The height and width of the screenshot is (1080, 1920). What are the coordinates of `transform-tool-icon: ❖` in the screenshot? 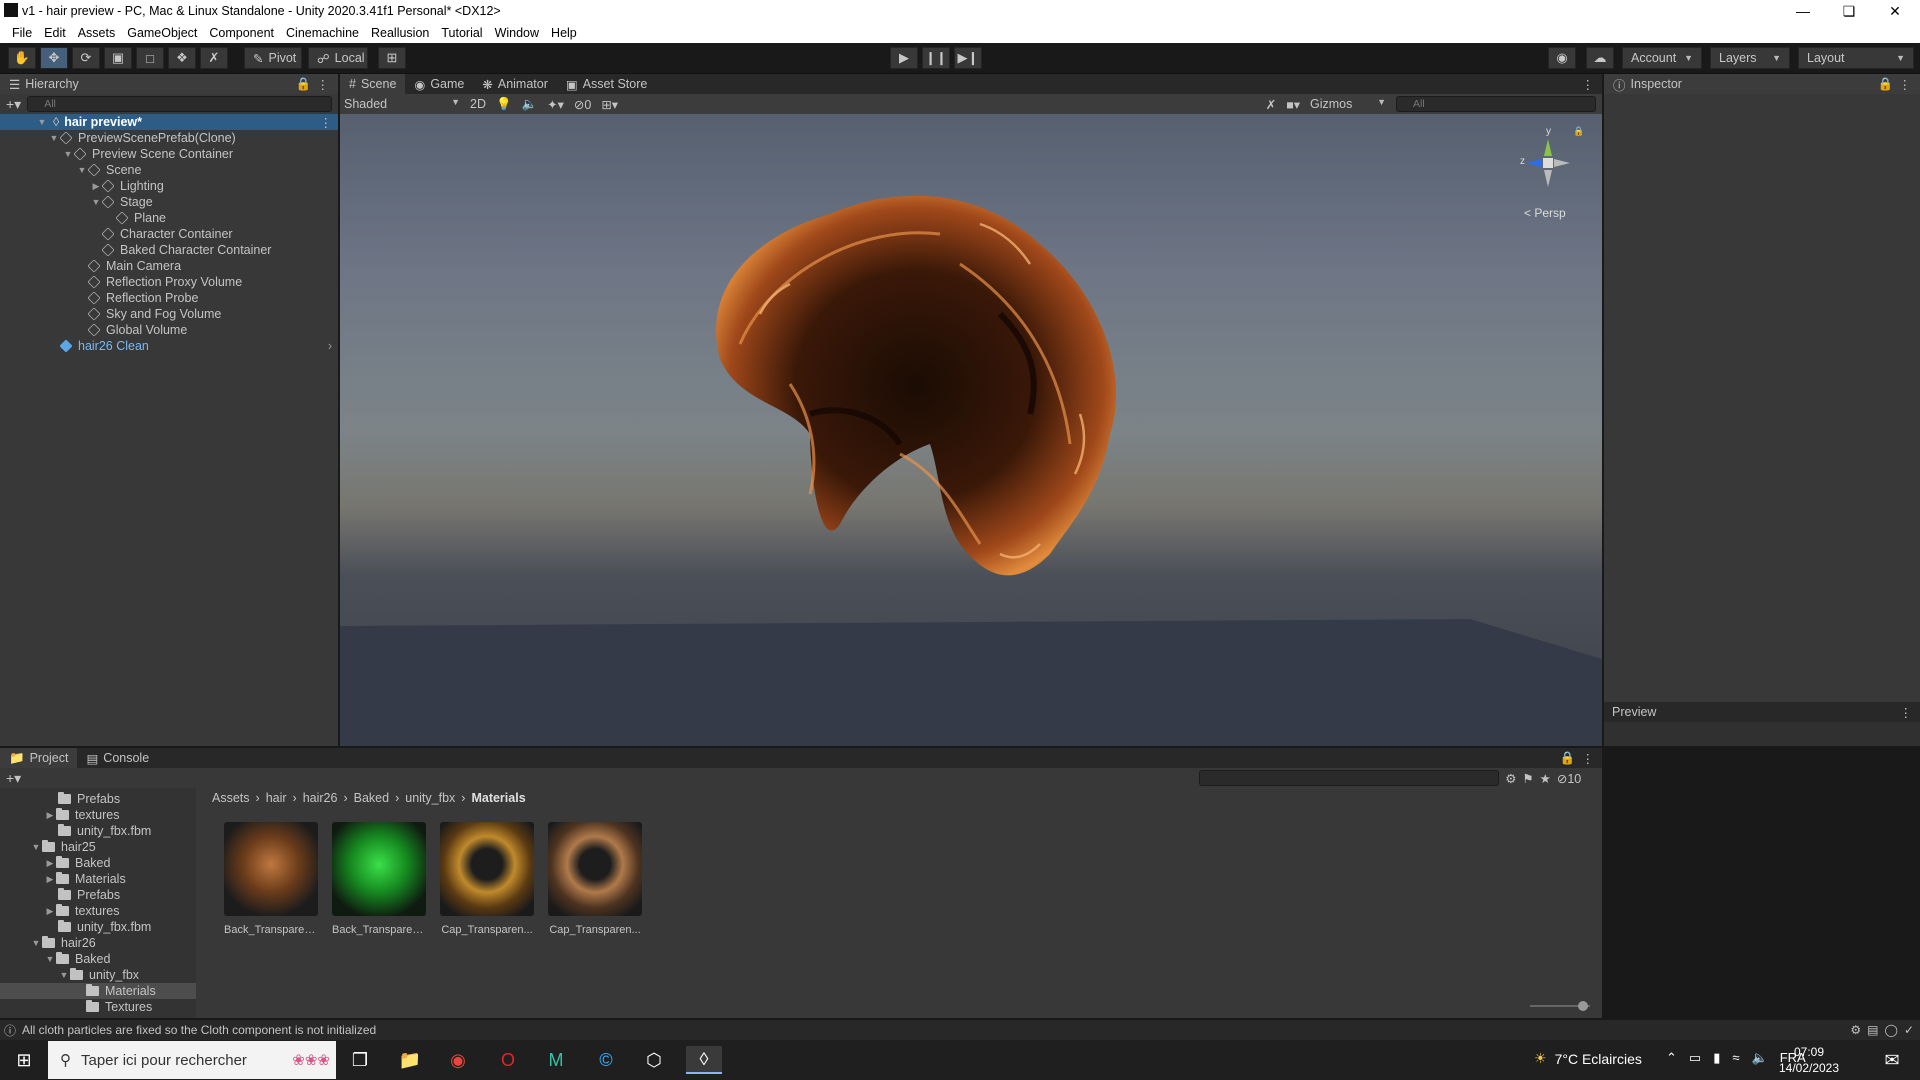 It's located at (182, 58).